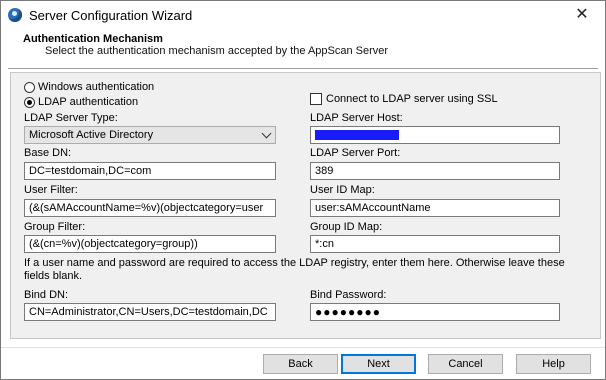 This screenshot has height=380, width=606. I want to click on bind-dn-label: Bind DN:, so click(46, 295).